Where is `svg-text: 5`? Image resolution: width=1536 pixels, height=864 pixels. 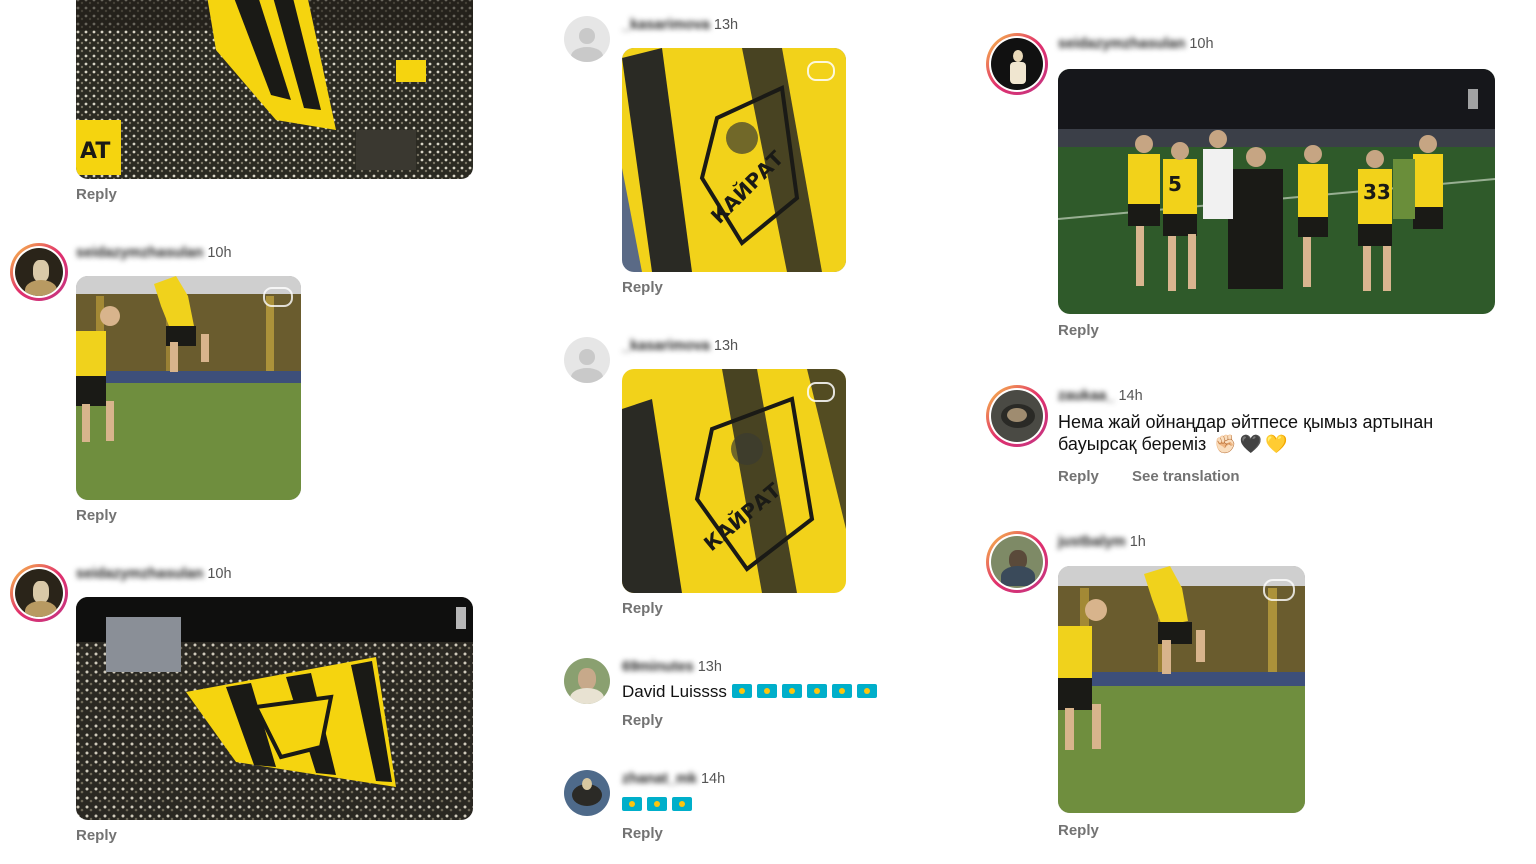 svg-text: 5 is located at coordinates (1175, 184).